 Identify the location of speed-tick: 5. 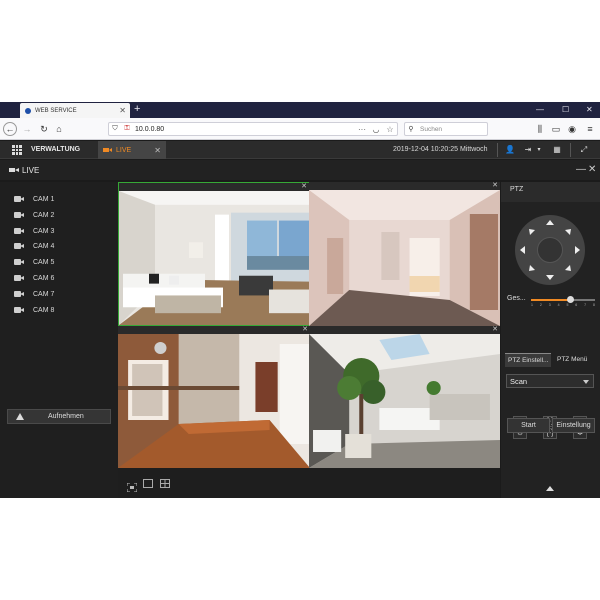
(567, 305).